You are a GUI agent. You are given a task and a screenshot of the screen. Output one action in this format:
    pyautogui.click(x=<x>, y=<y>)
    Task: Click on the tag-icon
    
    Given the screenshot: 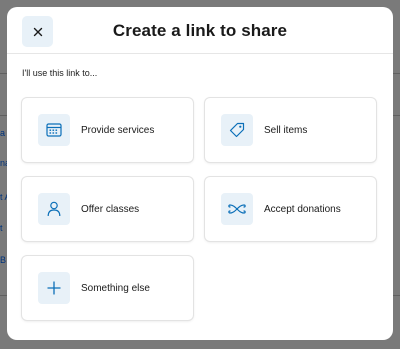 What is the action you would take?
    pyautogui.click(x=237, y=130)
    